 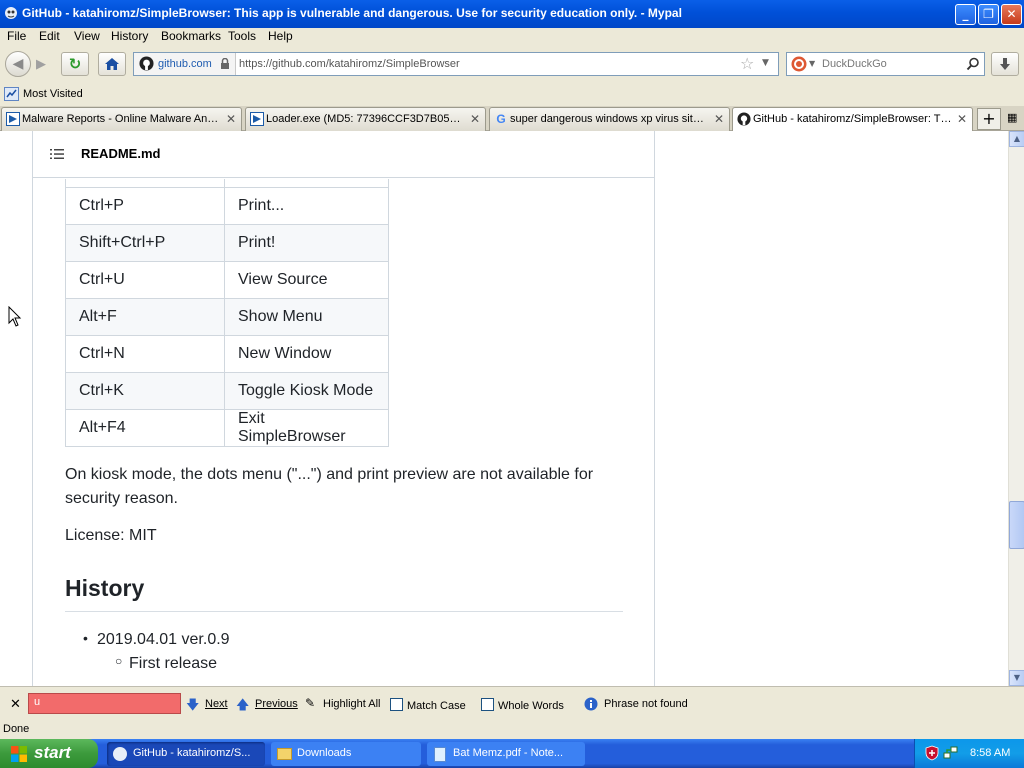 What do you see at coordinates (306, 280) in the screenshot?
I see `shortcut-action-cell: View Source` at bounding box center [306, 280].